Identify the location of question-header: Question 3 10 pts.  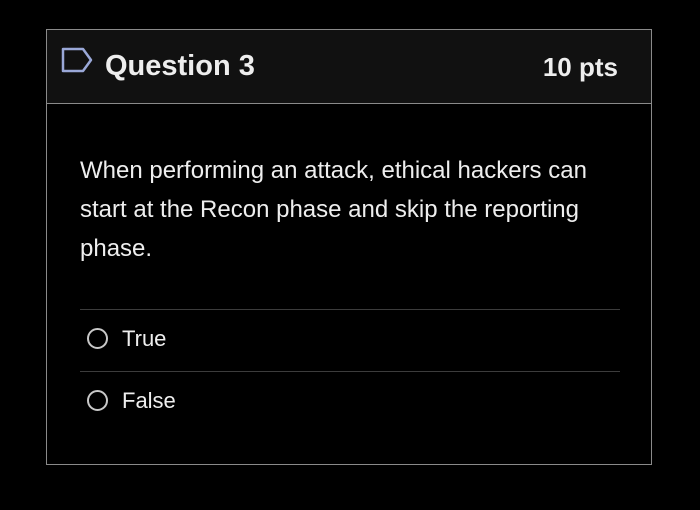
(349, 67).